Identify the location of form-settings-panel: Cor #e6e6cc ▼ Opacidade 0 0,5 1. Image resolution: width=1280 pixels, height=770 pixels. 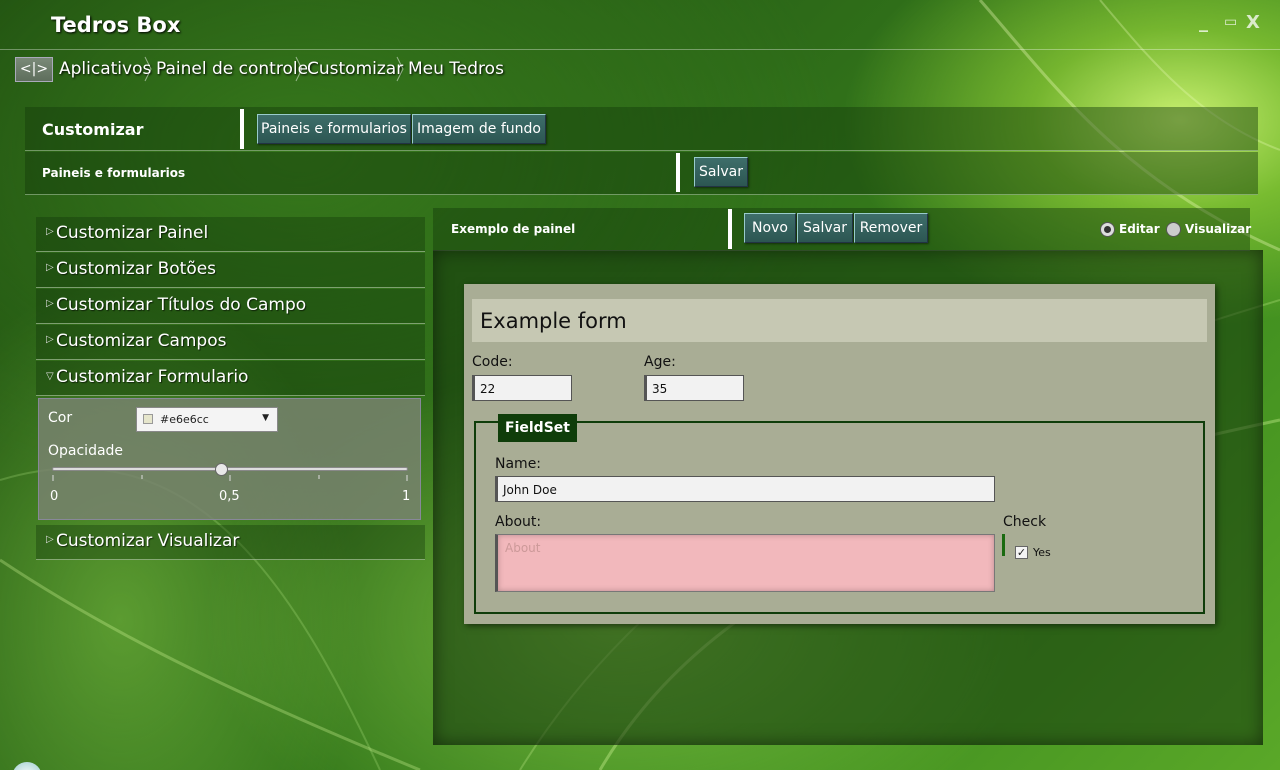
(229, 459).